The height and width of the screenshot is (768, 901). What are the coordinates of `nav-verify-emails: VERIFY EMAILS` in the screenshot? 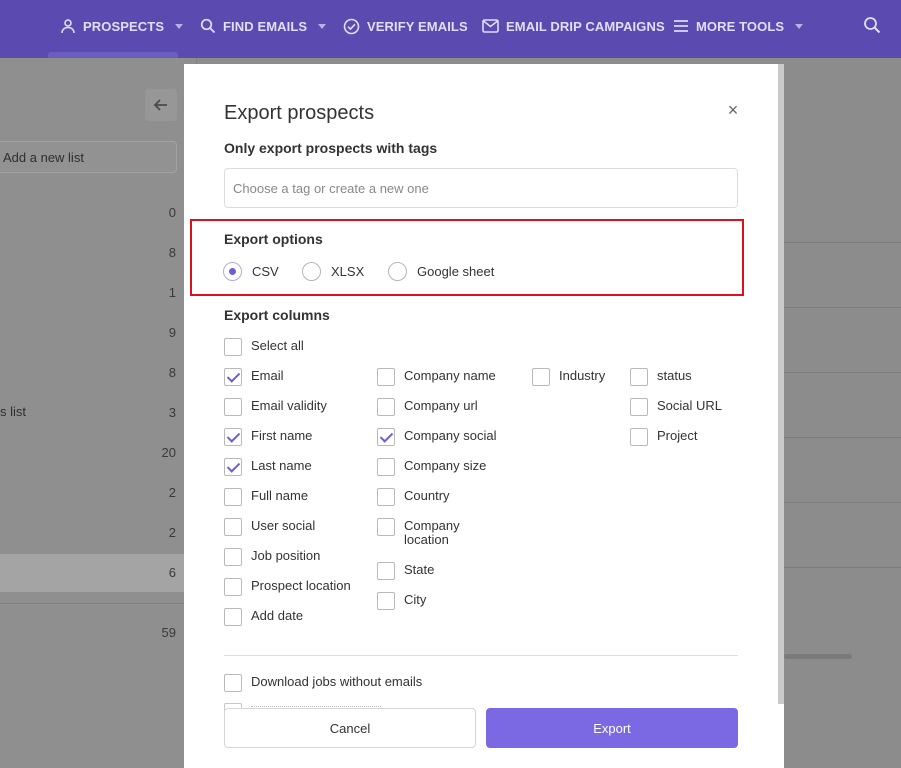 It's located at (405, 26).